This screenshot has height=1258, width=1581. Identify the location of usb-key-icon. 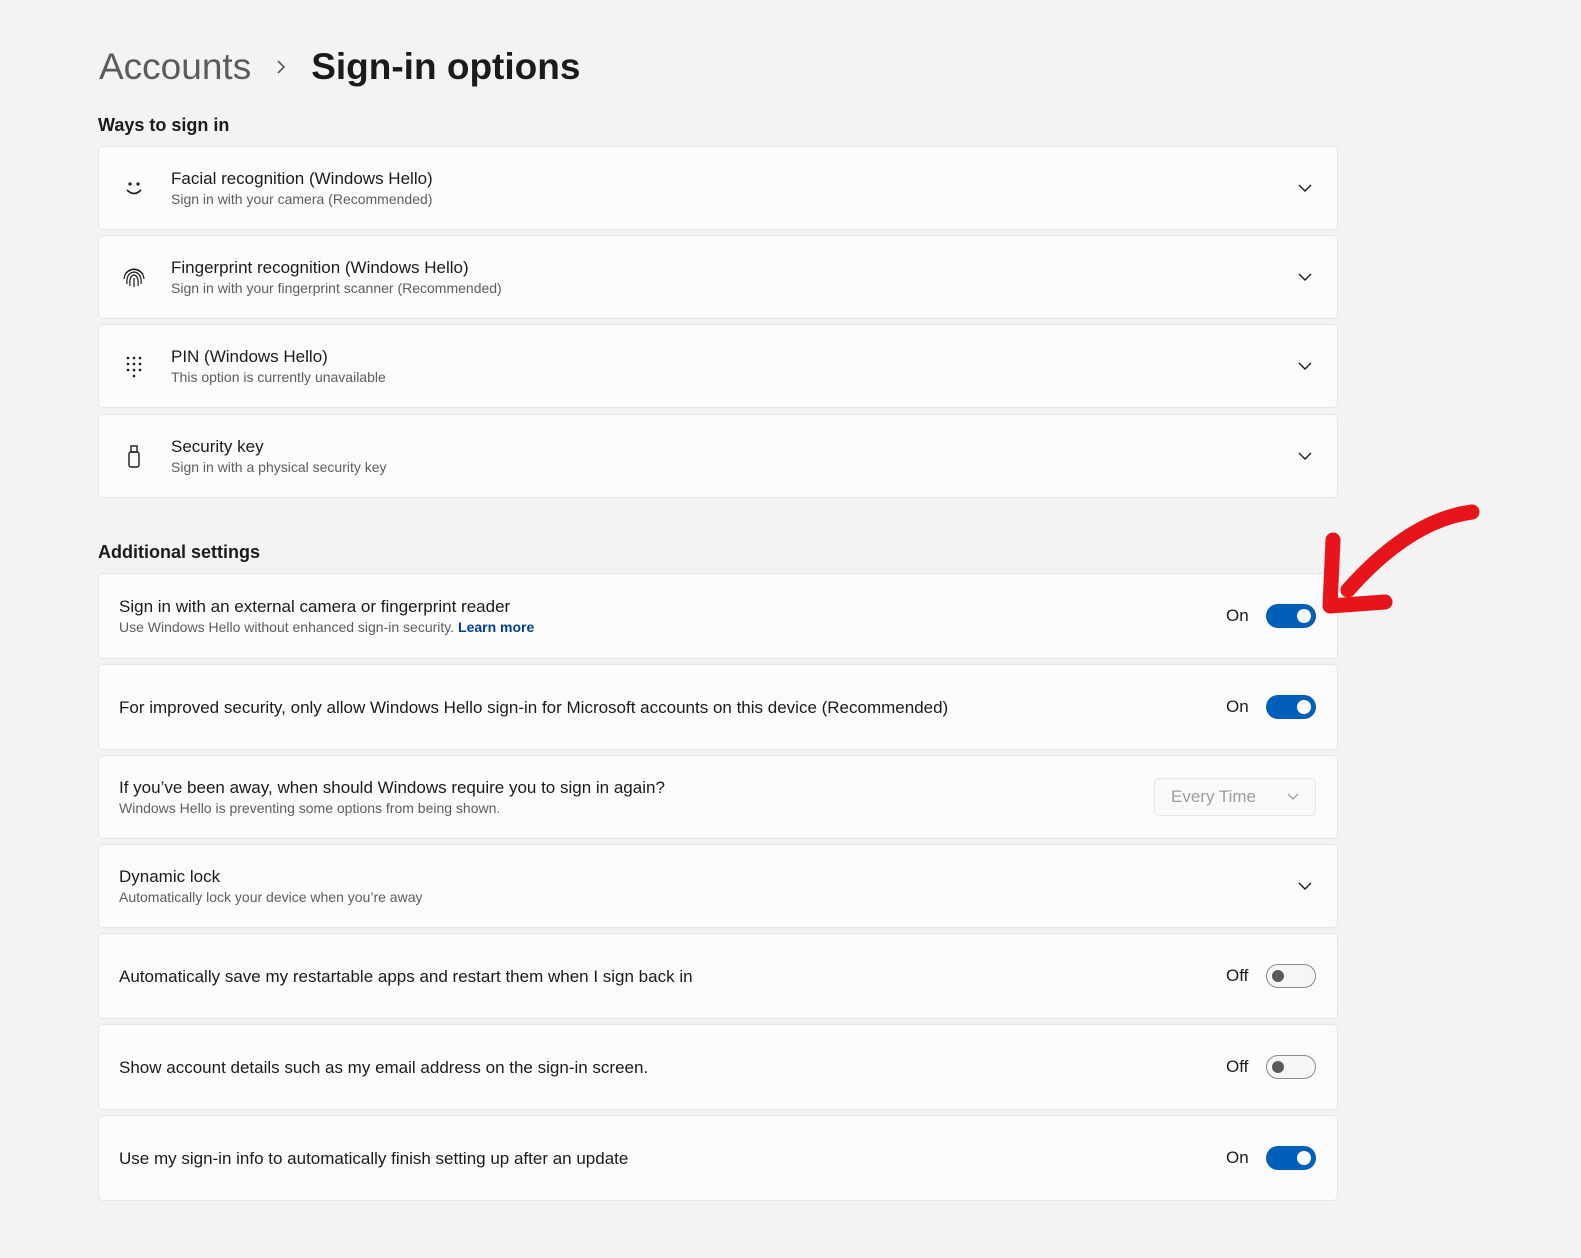
(134, 456).